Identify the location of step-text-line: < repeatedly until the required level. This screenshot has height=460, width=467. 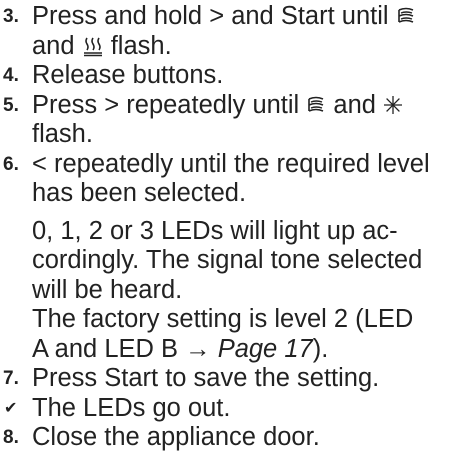
(231, 163).